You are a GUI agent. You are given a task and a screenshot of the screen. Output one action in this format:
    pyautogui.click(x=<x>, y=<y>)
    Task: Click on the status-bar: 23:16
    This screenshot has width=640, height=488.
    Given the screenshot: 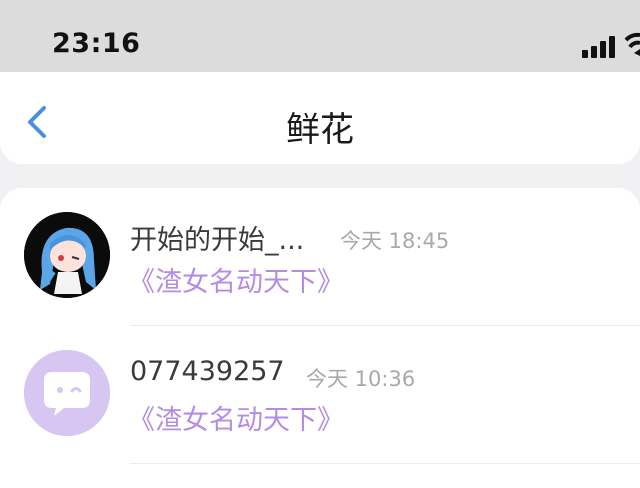 What is the action you would take?
    pyautogui.click(x=320, y=36)
    